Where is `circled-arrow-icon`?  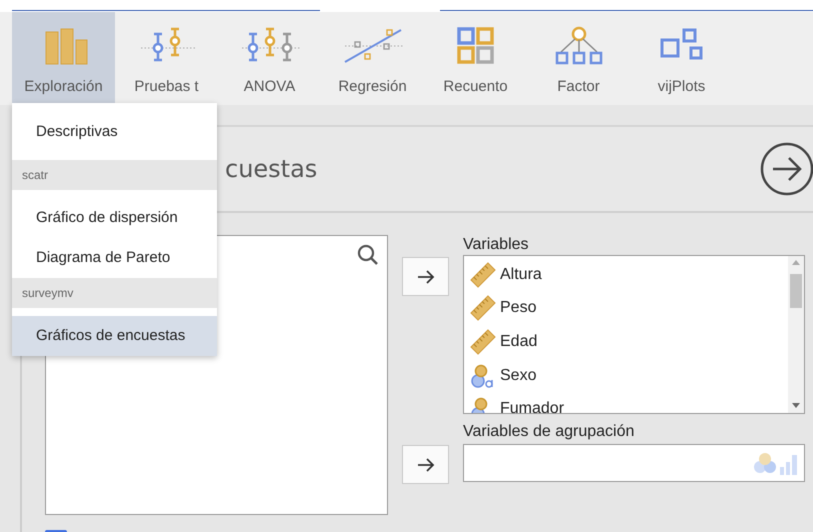 circled-arrow-icon is located at coordinates (786, 169).